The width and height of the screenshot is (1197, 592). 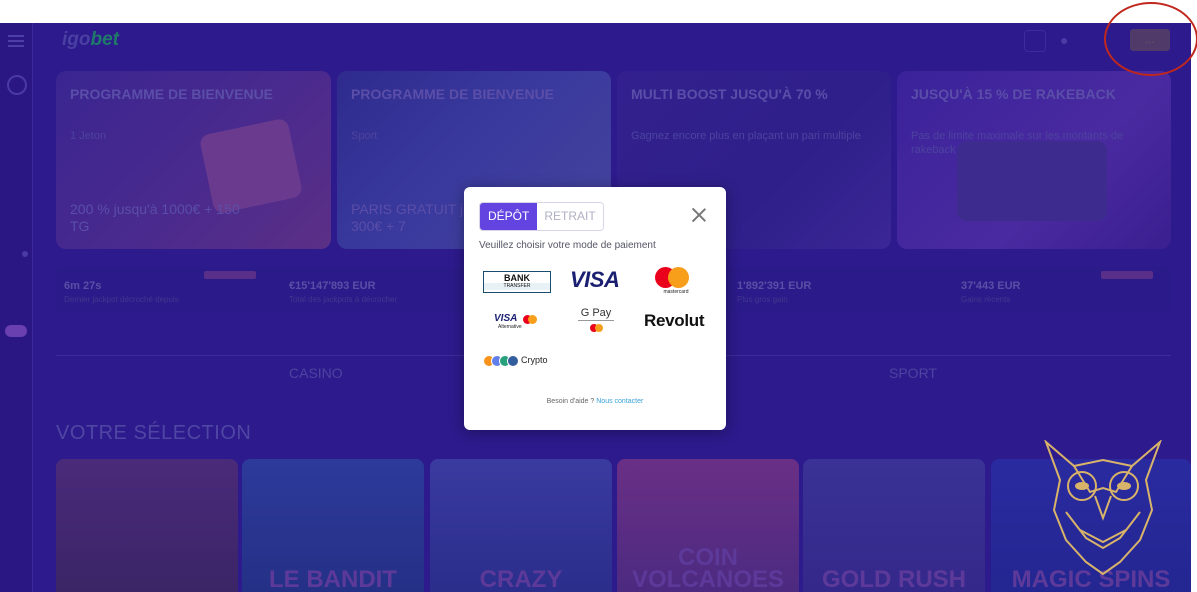 I want to click on tab-casino: CASINO, so click(x=316, y=373).